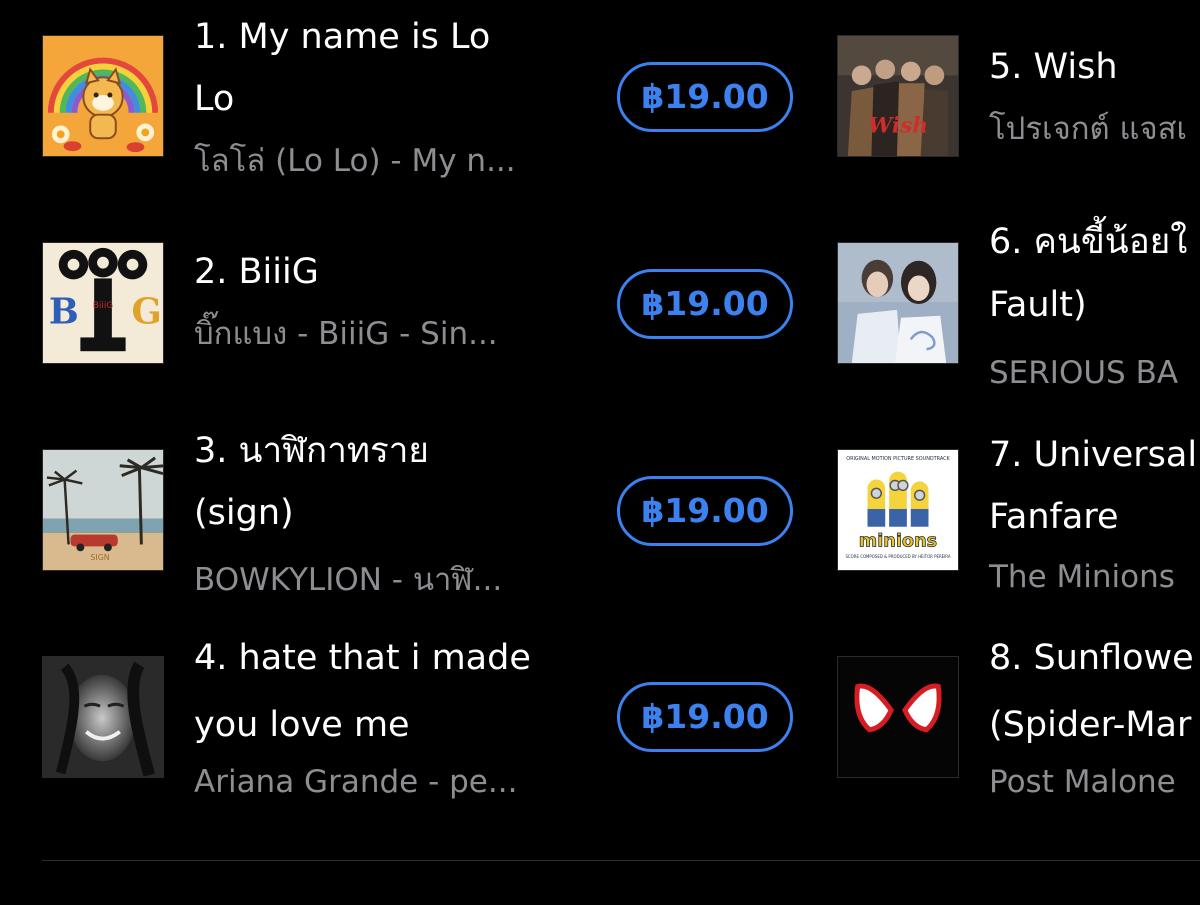 This screenshot has width=1200, height=905. I want to click on song-title-line: Lo, so click(214, 99).